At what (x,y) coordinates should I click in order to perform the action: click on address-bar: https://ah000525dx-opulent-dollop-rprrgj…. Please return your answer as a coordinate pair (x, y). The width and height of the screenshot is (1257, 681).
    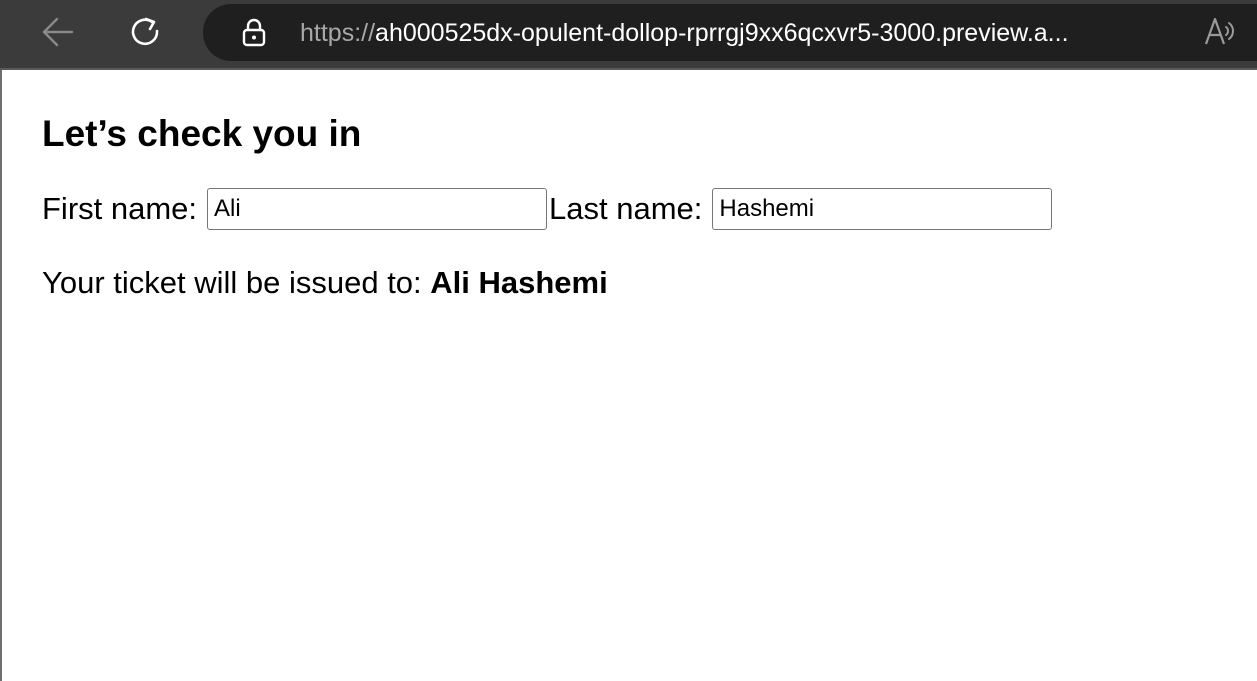
    Looking at the image, I should click on (730, 32).